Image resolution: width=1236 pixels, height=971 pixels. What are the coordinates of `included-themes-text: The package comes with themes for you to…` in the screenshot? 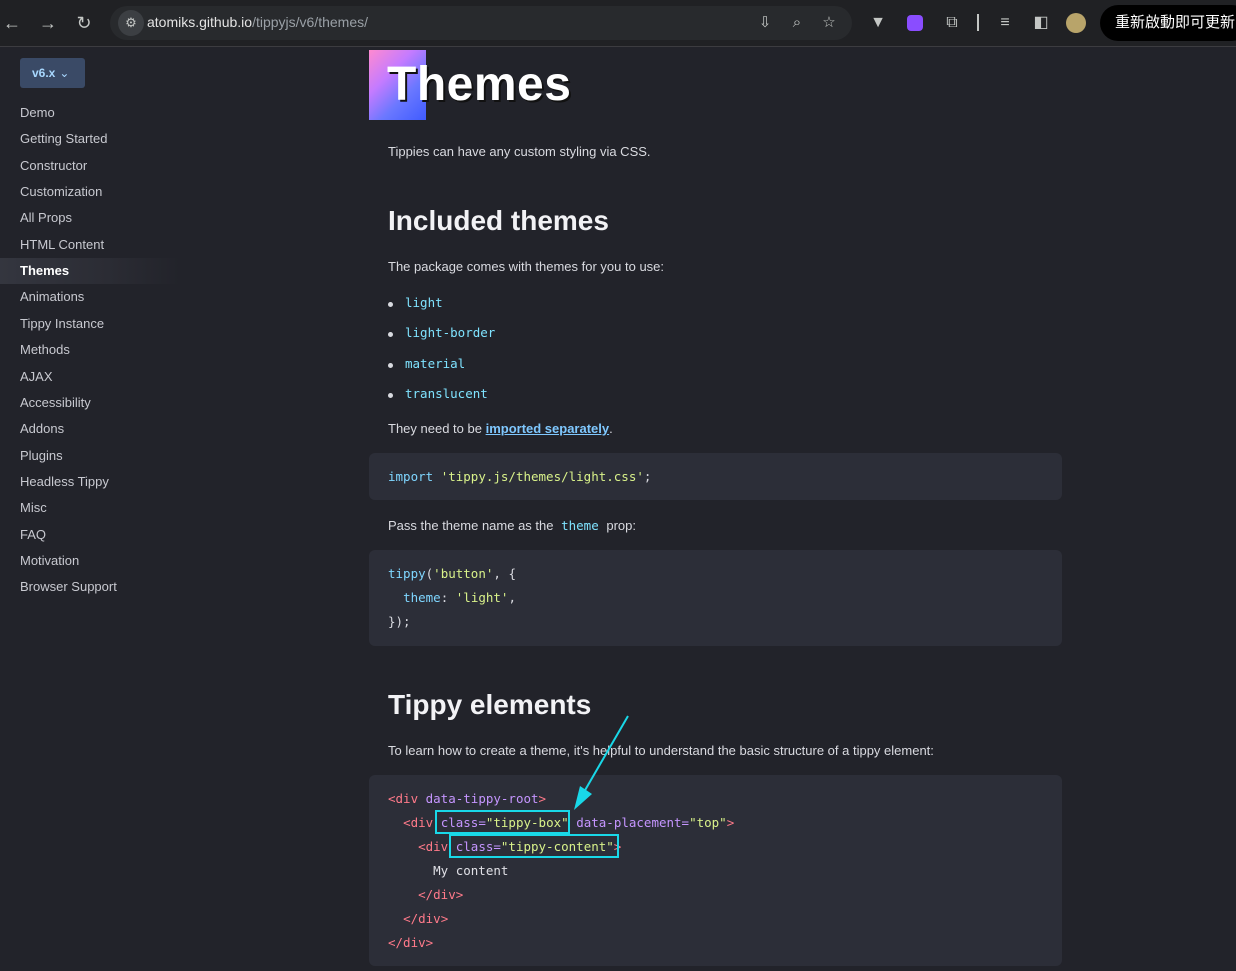 It's located at (526, 266).